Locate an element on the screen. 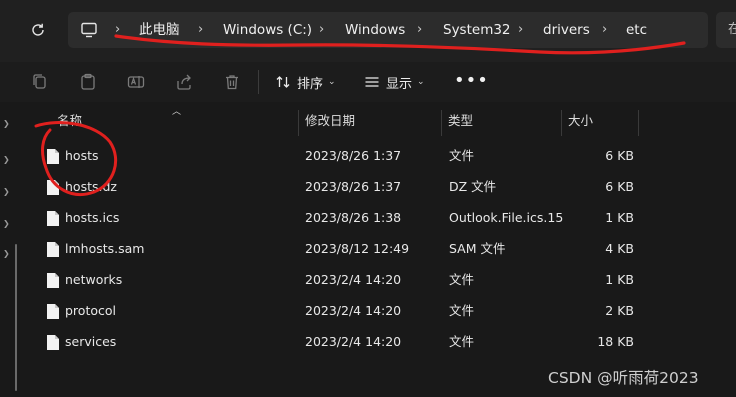 This screenshot has height=397, width=736. refresh-icon is located at coordinates (38, 29).